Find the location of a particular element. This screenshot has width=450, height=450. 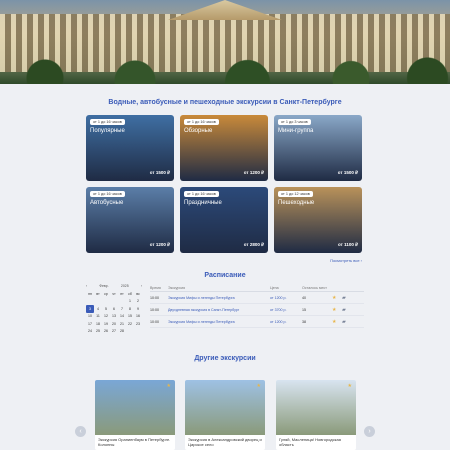

calendar-day: 4 is located at coordinates (98, 309).